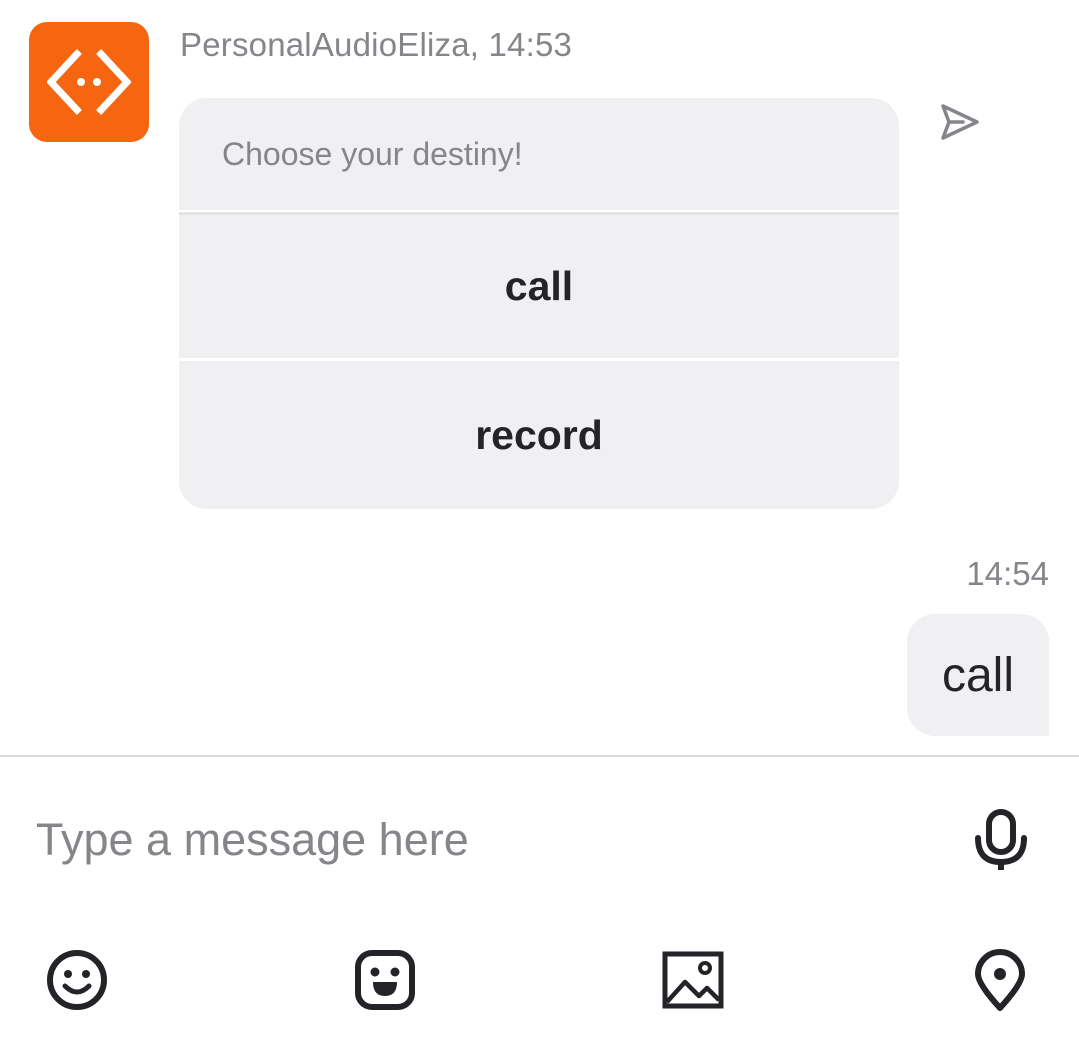 The width and height of the screenshot is (1079, 1055). Describe the element at coordinates (372, 153) in the screenshot. I see `choice-prompt: Choose your destiny!` at that location.